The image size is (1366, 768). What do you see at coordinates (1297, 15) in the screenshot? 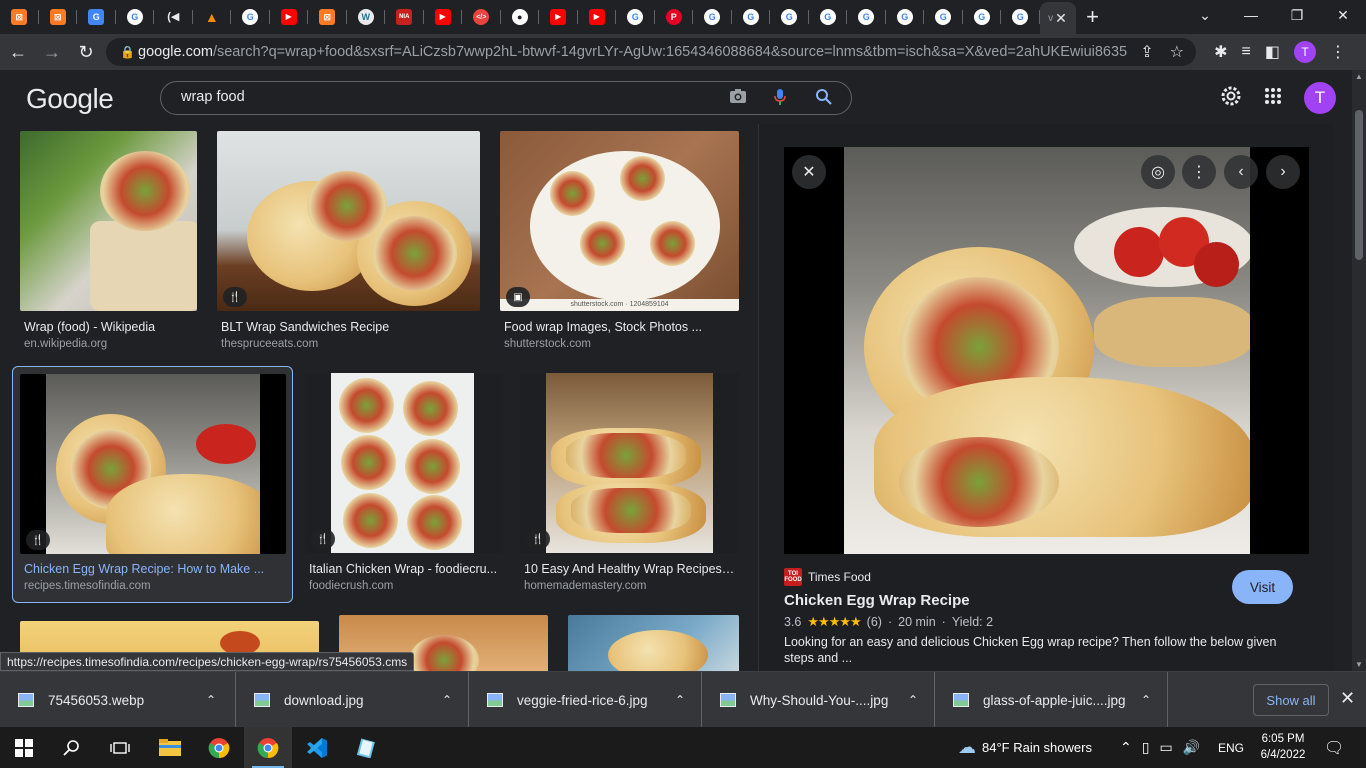
I see `restore-icon: ❐` at bounding box center [1297, 15].